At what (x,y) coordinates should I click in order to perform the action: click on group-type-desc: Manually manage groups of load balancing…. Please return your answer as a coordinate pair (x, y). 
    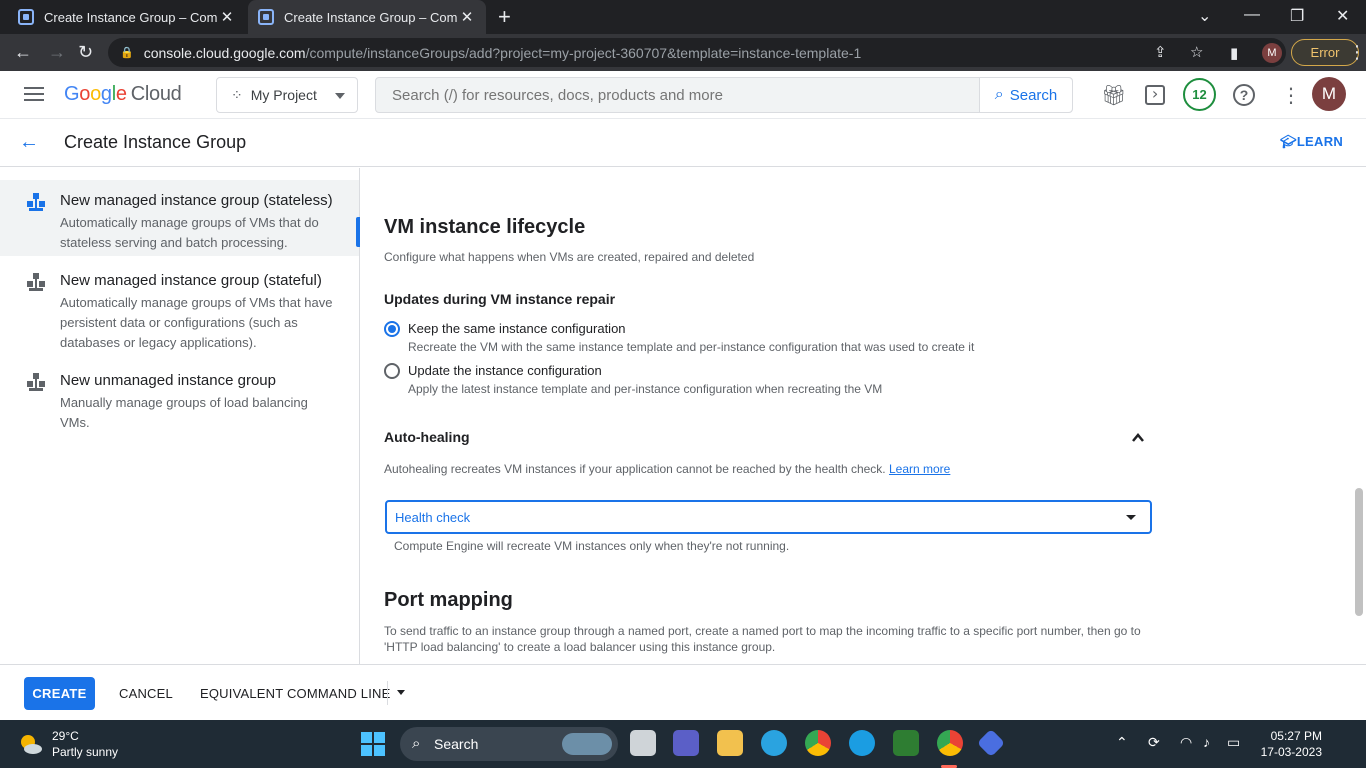
    Looking at the image, I should click on (184, 412).